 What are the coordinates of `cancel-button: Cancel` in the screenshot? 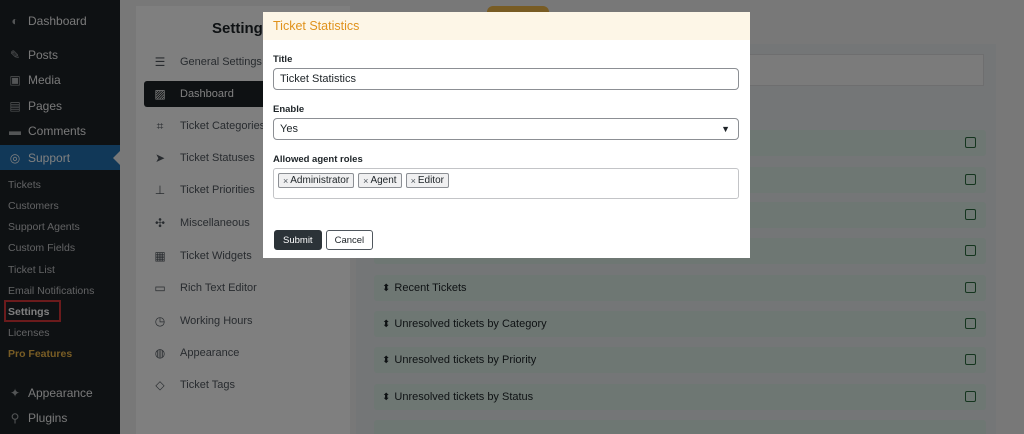 It's located at (349, 240).